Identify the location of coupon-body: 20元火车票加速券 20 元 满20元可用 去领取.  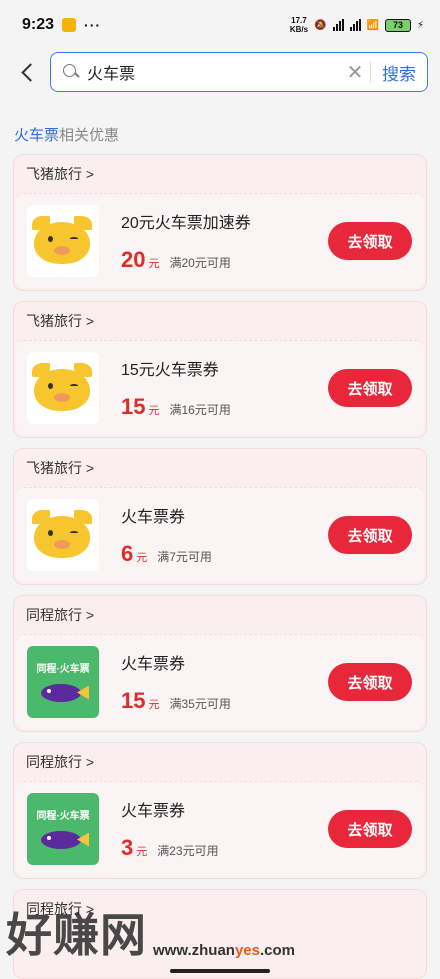
(220, 240).